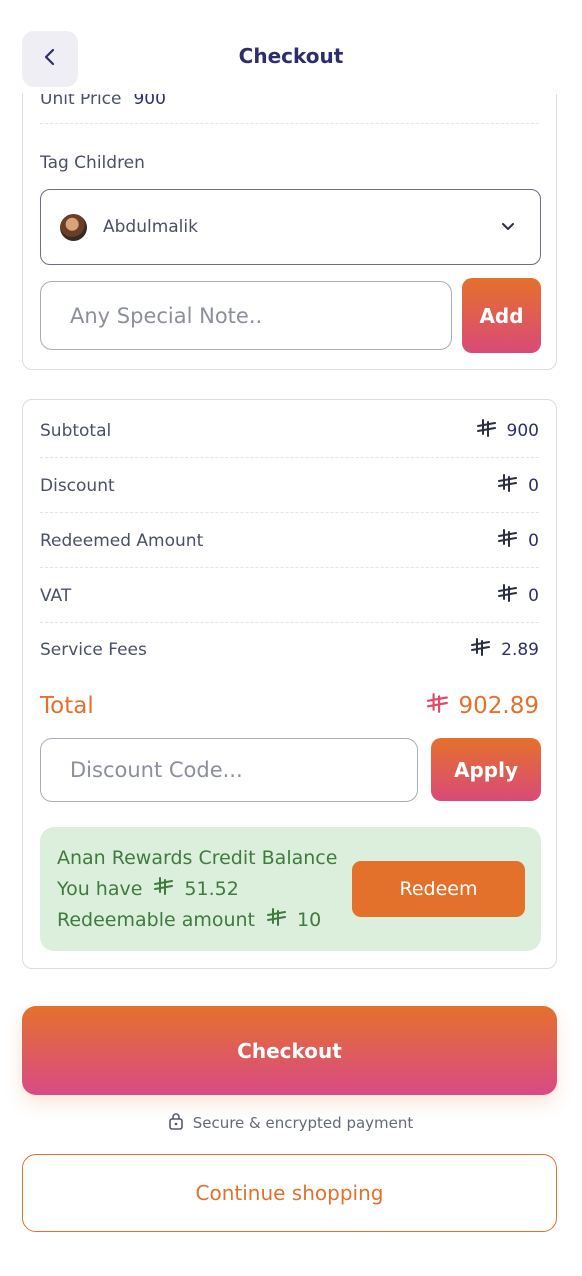 This screenshot has width=582, height=1276. What do you see at coordinates (501, 315) in the screenshot?
I see `add-note-button: Add` at bounding box center [501, 315].